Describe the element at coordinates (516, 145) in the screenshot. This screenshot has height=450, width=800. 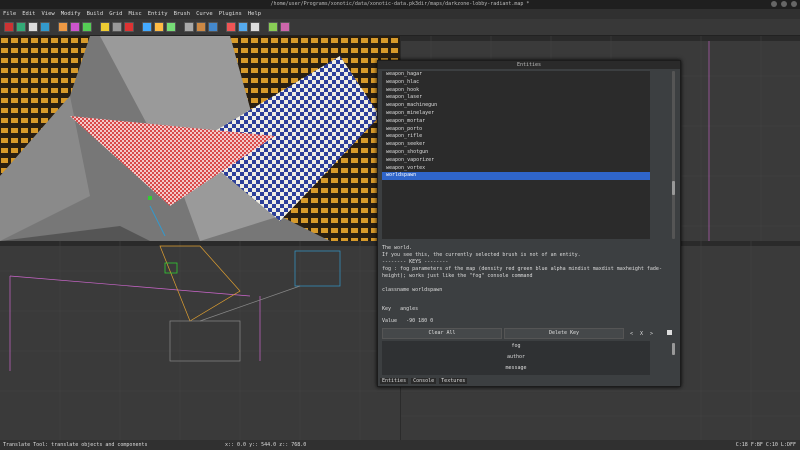
I see `list-item: weapon_seeker` at that location.